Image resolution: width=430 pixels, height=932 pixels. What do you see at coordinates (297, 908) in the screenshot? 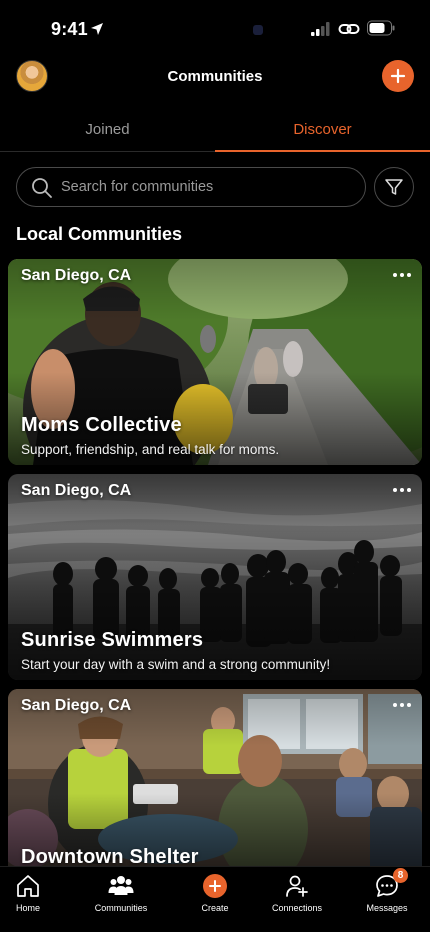
I see `nav-label: Connections` at bounding box center [297, 908].